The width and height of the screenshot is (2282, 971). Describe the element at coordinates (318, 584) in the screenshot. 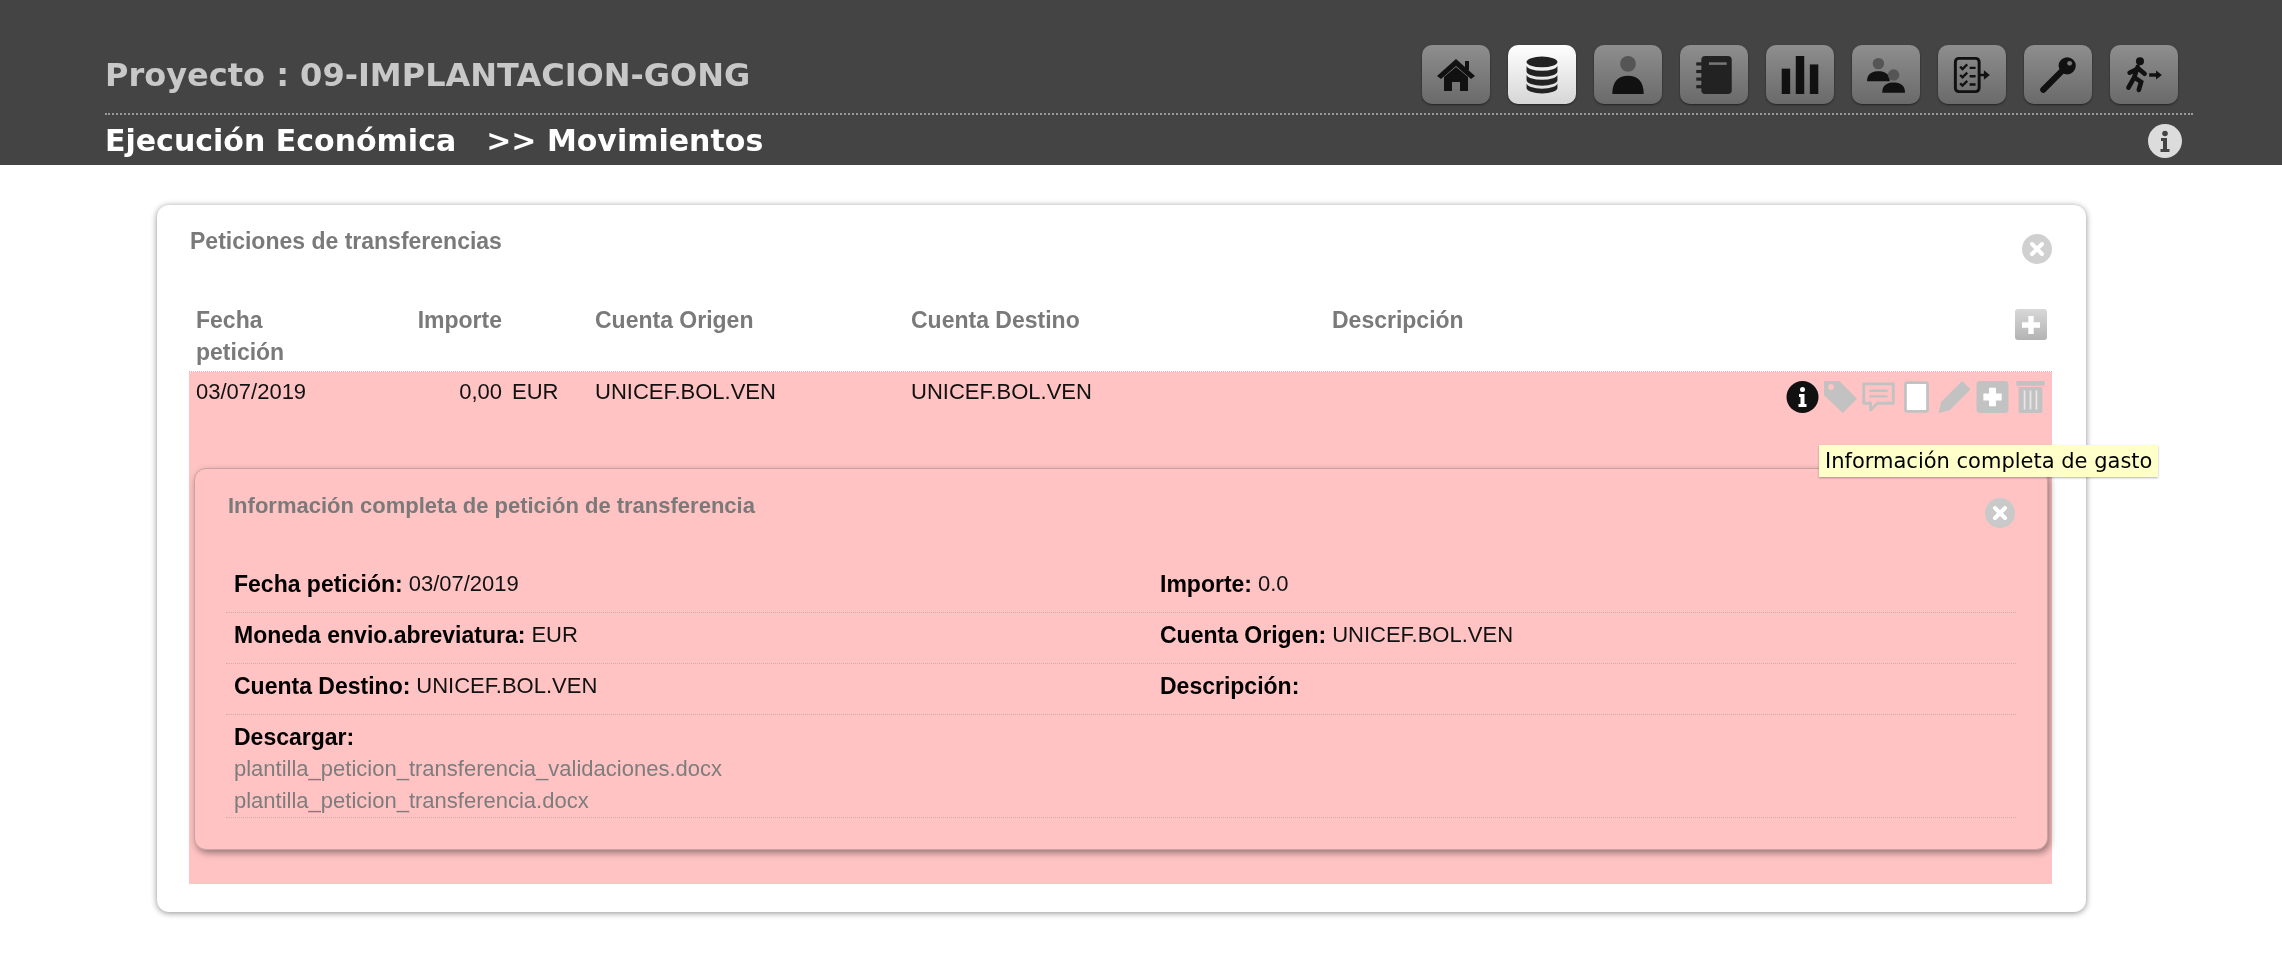

I see `field-label: Fecha petición:` at that location.